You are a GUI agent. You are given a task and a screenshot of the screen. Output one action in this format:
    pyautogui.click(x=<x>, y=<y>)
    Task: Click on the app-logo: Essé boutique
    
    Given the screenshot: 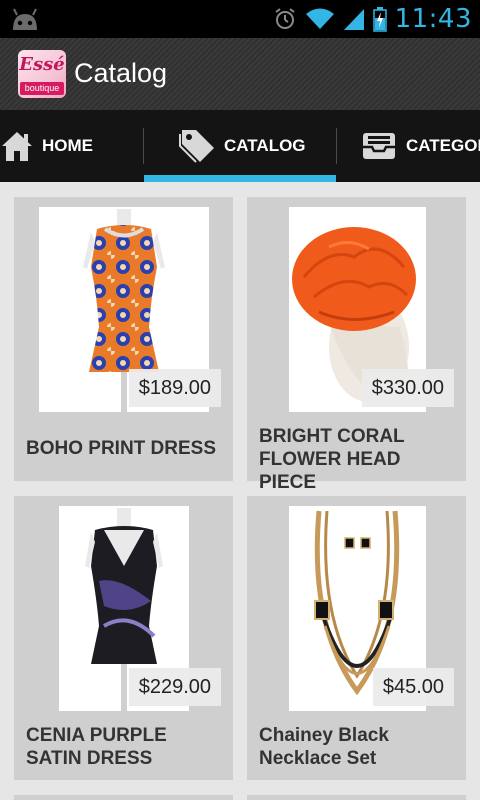 What is the action you would take?
    pyautogui.click(x=42, y=74)
    